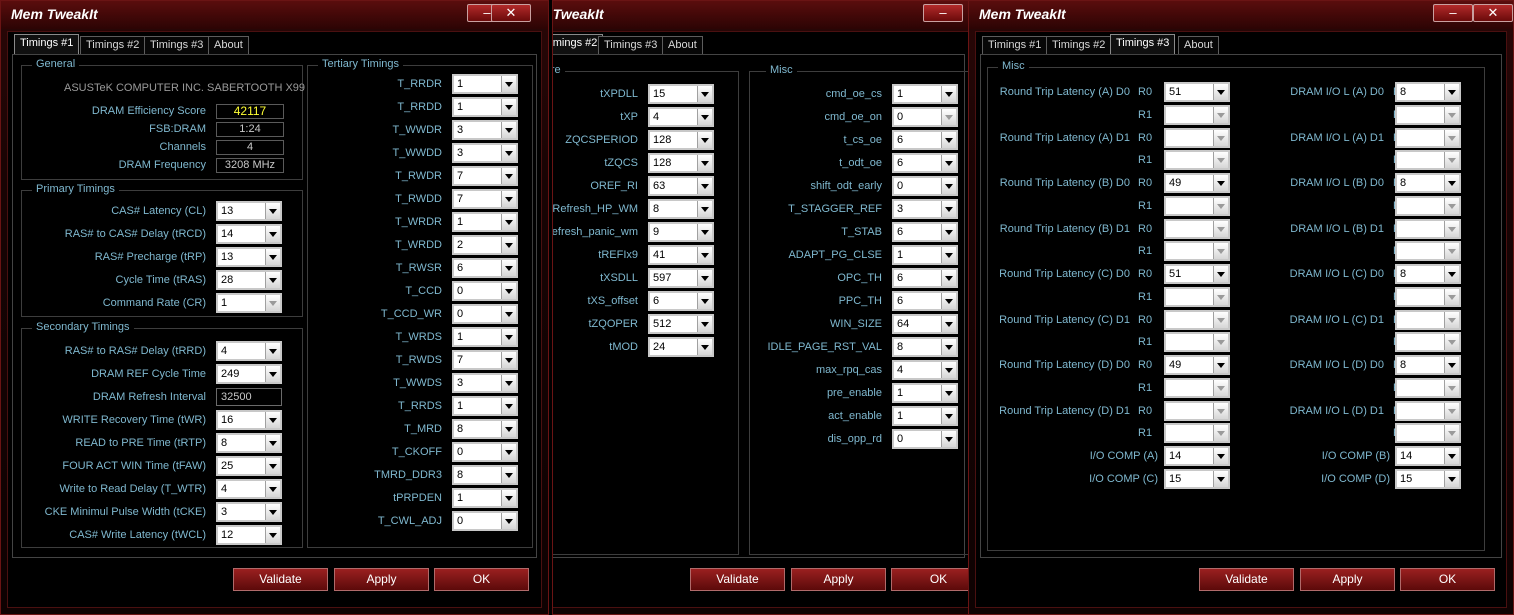 The height and width of the screenshot is (615, 1514). What do you see at coordinates (681, 209) in the screenshot?
I see `combo-refresh-hp-wm: 8` at bounding box center [681, 209].